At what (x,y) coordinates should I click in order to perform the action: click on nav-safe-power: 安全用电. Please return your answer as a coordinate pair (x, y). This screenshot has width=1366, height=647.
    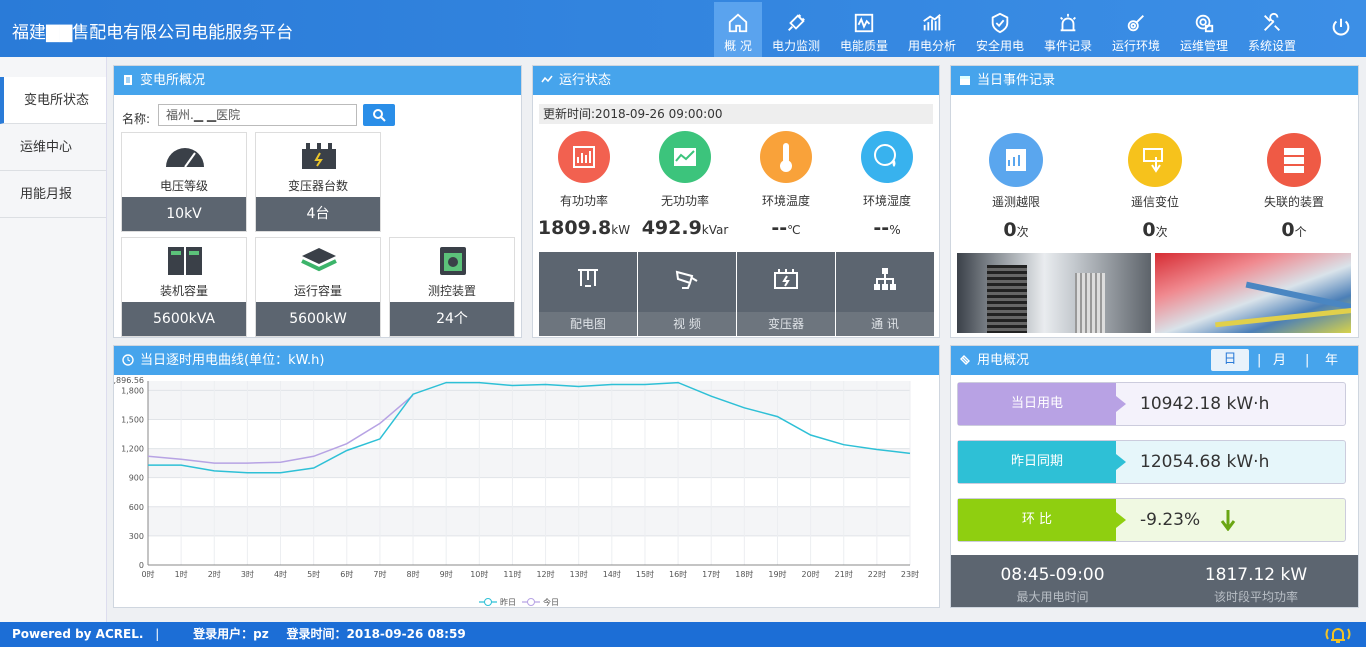
    Looking at the image, I should click on (1000, 29).